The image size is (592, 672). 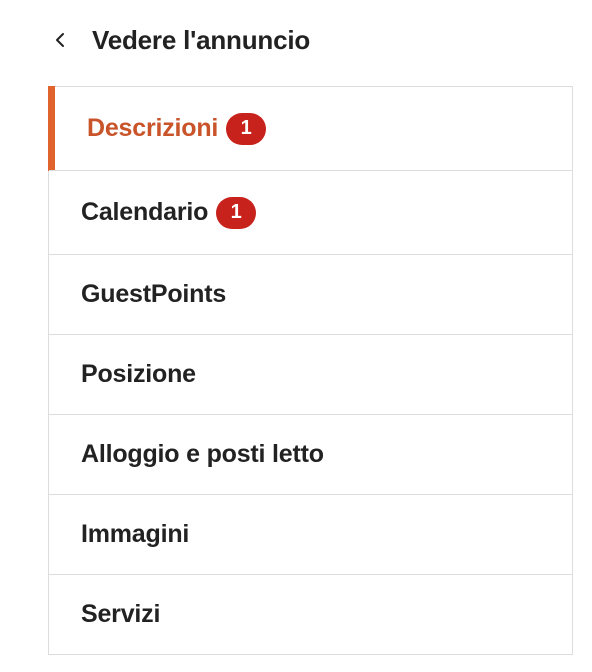 I want to click on menu-item-label: Calendario, so click(x=145, y=212).